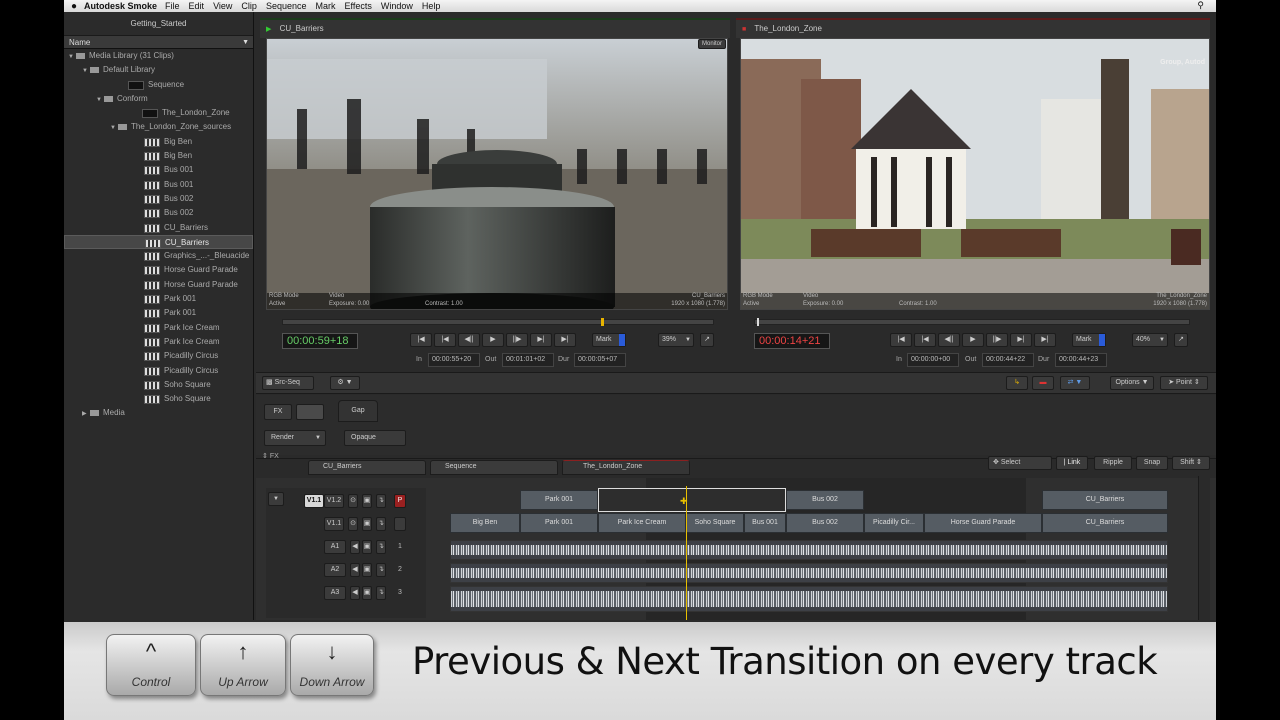  Describe the element at coordinates (973, 340) in the screenshot. I see `rec-play-button: ▶` at that location.